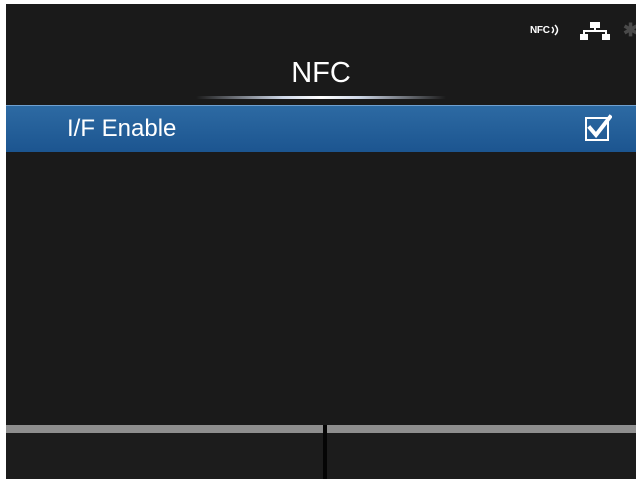  What do you see at coordinates (321, 97) in the screenshot?
I see `title-underline` at bounding box center [321, 97].